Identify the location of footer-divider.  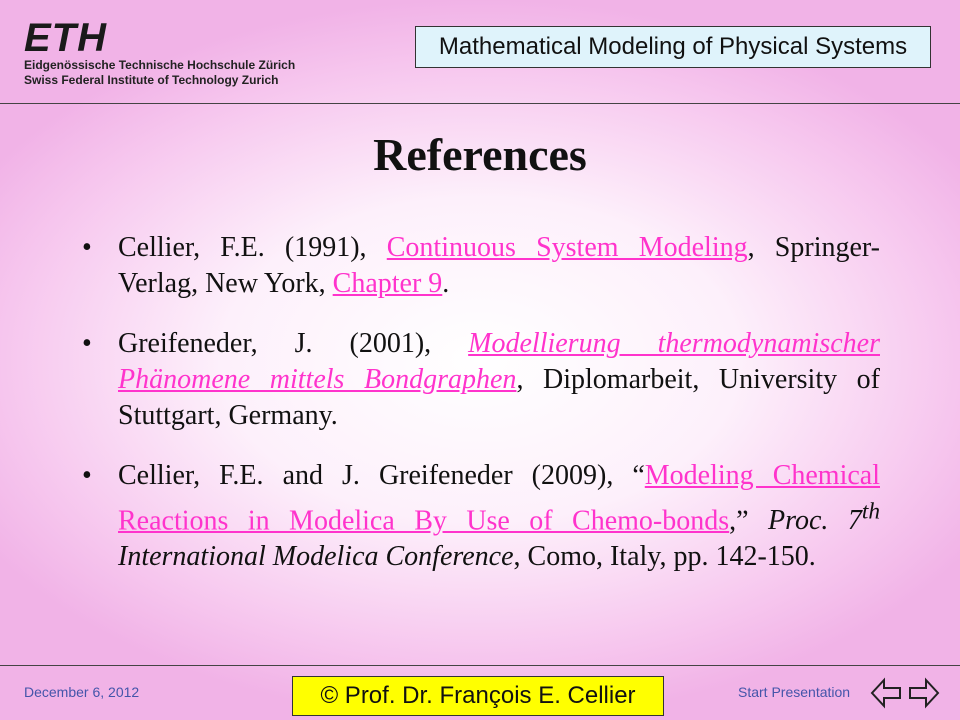
(480, 665).